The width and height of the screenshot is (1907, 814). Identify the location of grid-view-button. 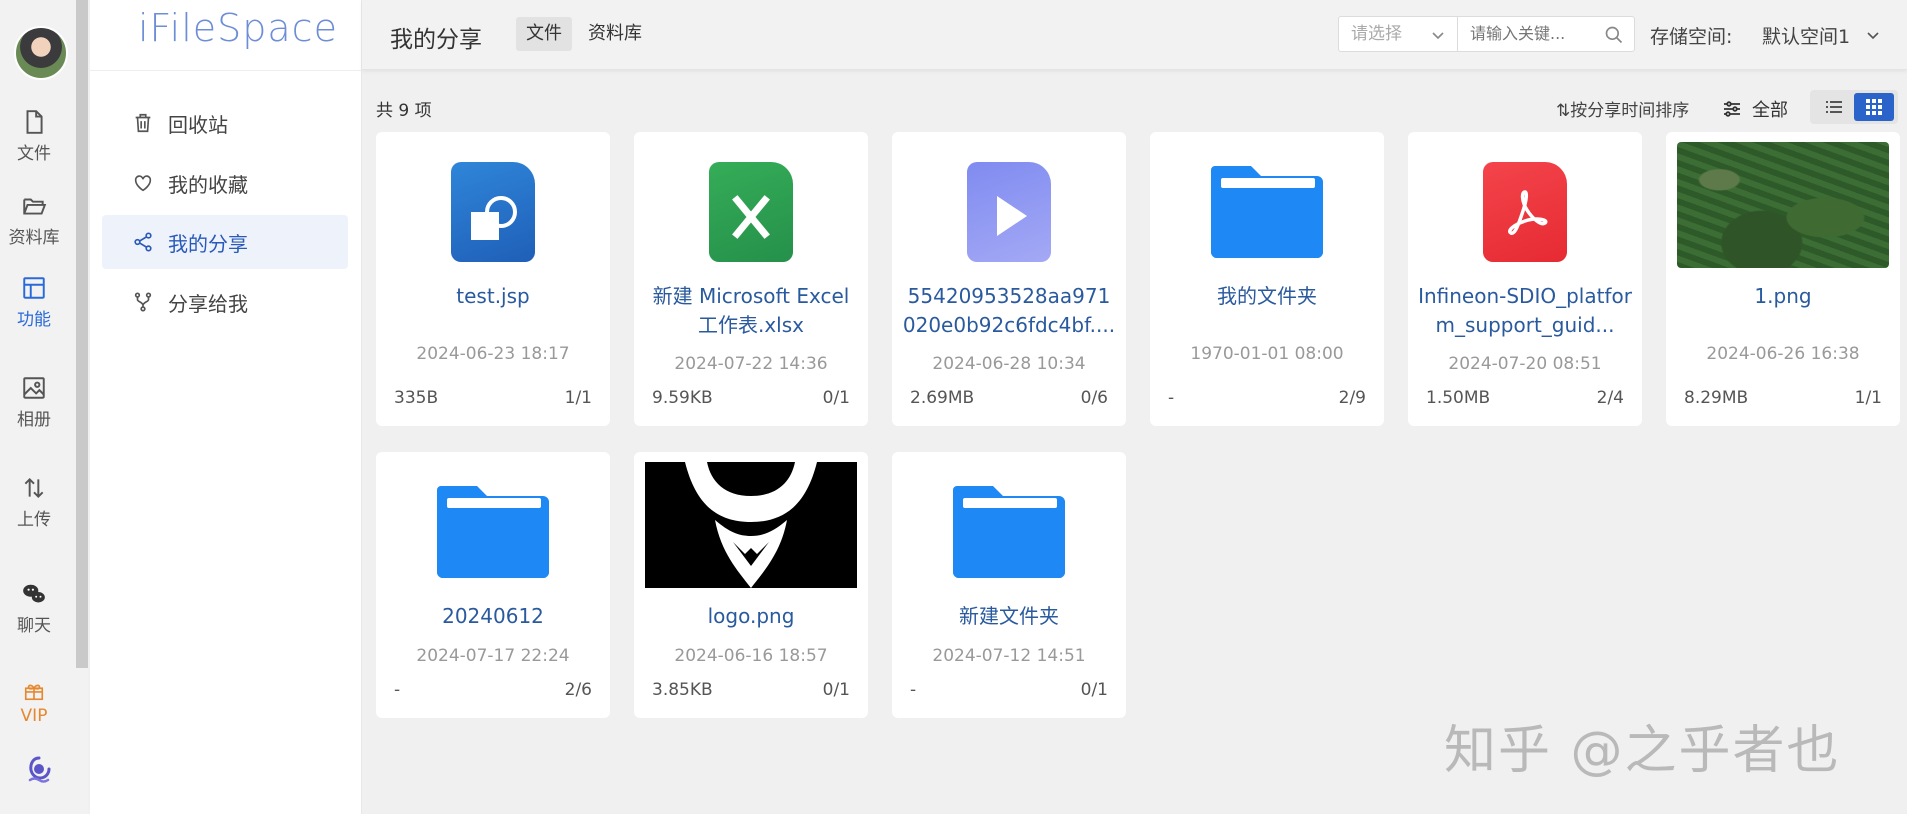
(1874, 107).